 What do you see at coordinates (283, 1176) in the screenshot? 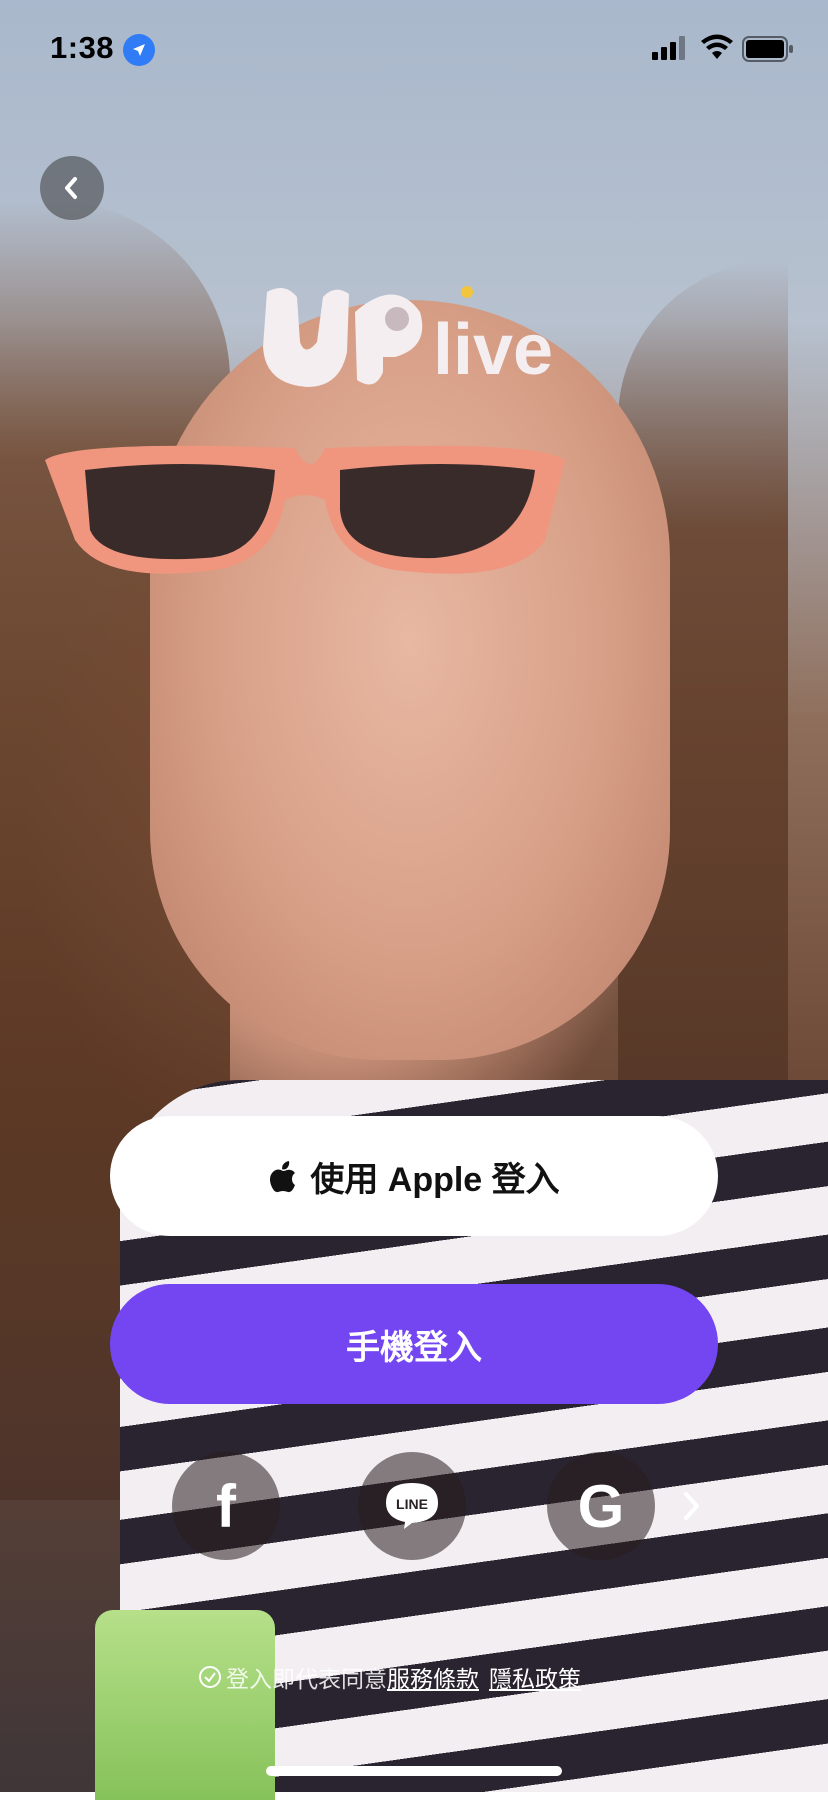
I see `apple-icon` at bounding box center [283, 1176].